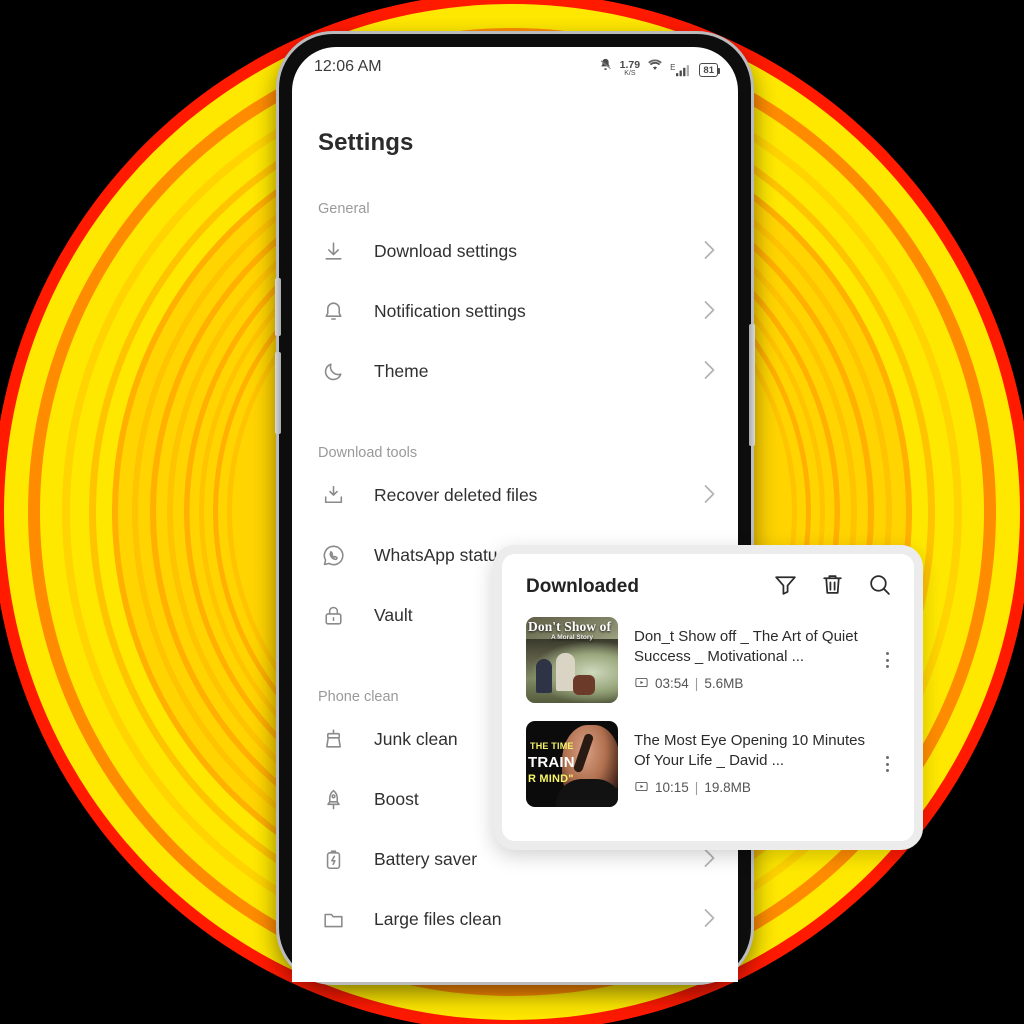 The width and height of the screenshot is (1024, 1024). Describe the element at coordinates (515, 371) in the screenshot. I see `settings-item-theme: Theme` at that location.